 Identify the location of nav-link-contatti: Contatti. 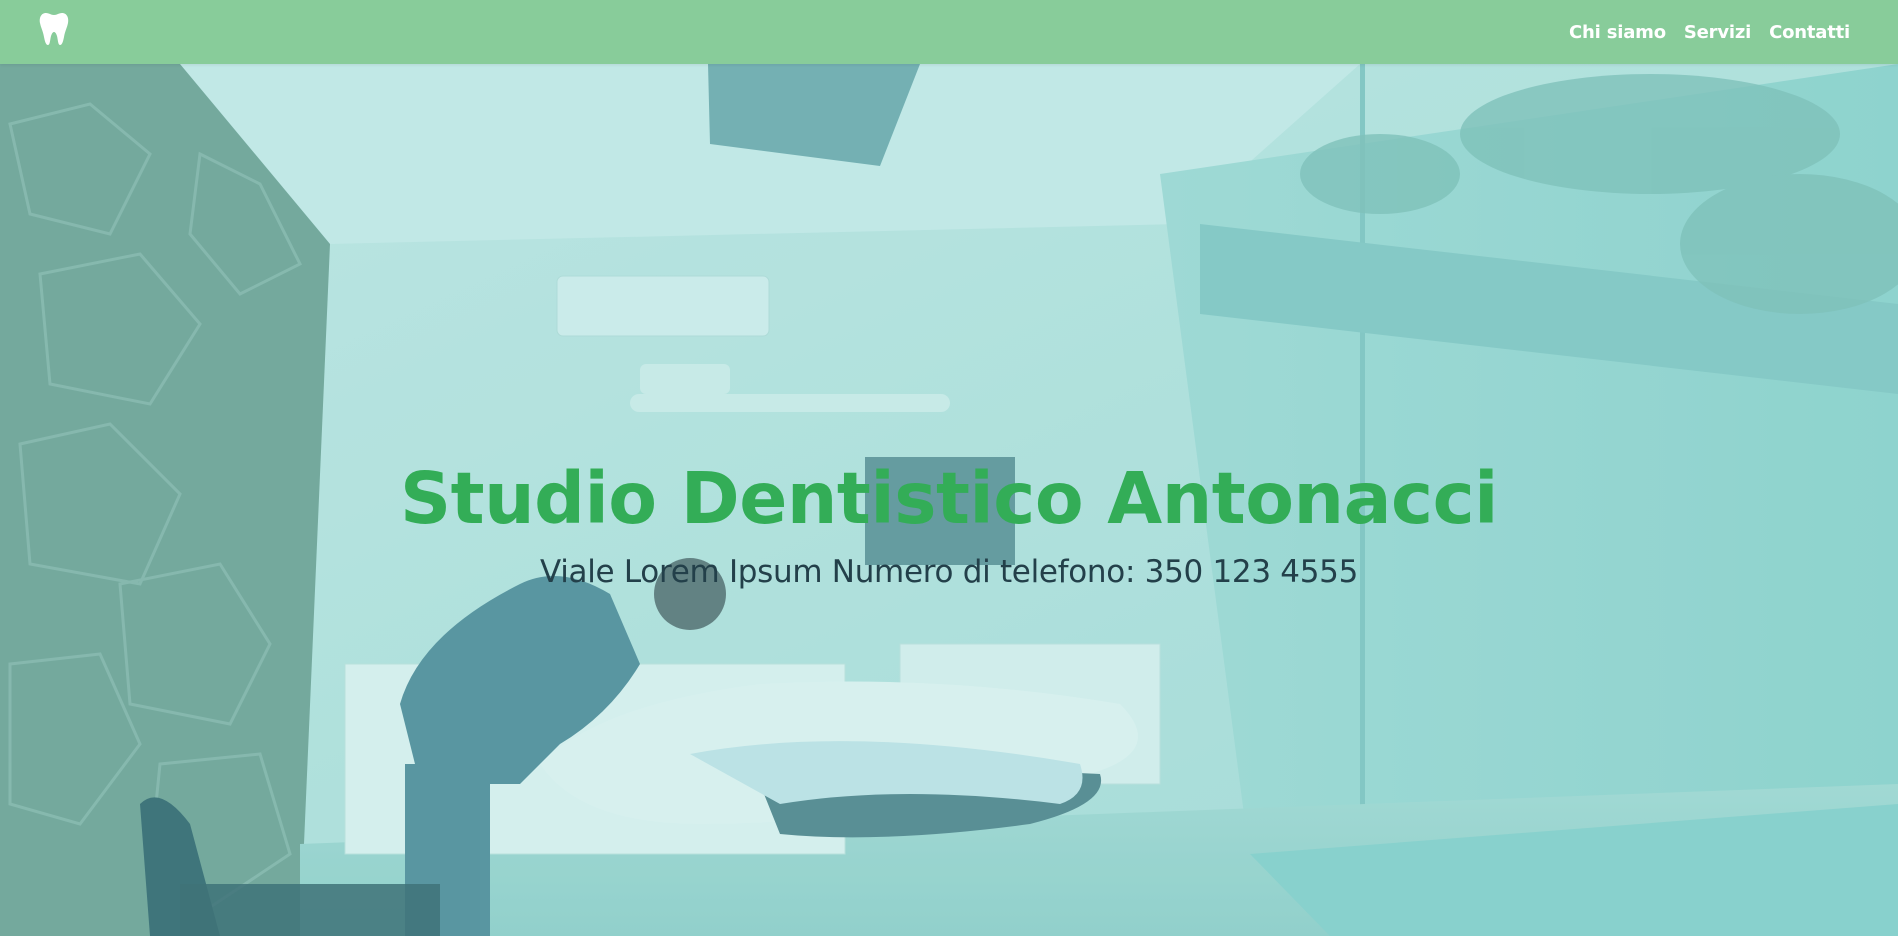
(1809, 32).